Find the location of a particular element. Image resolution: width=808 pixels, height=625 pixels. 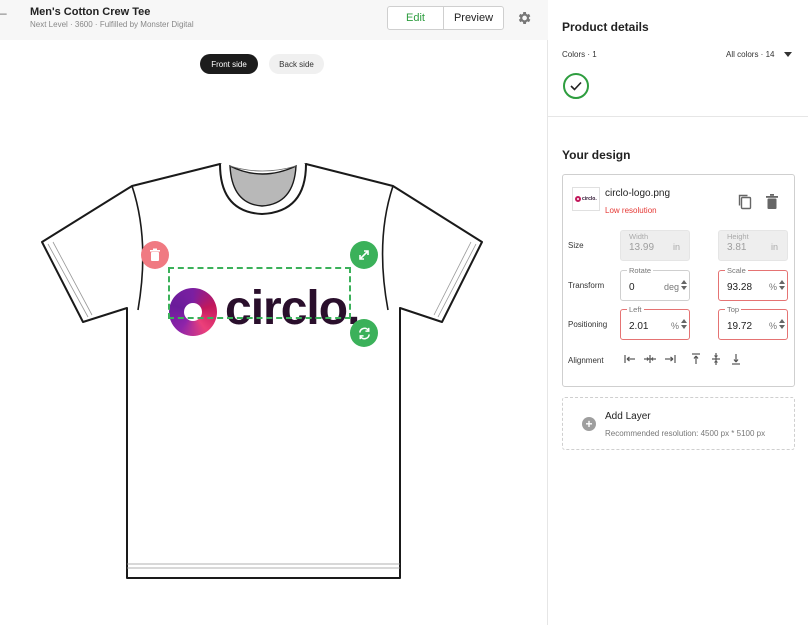

color-swatch-white is located at coordinates (576, 86).